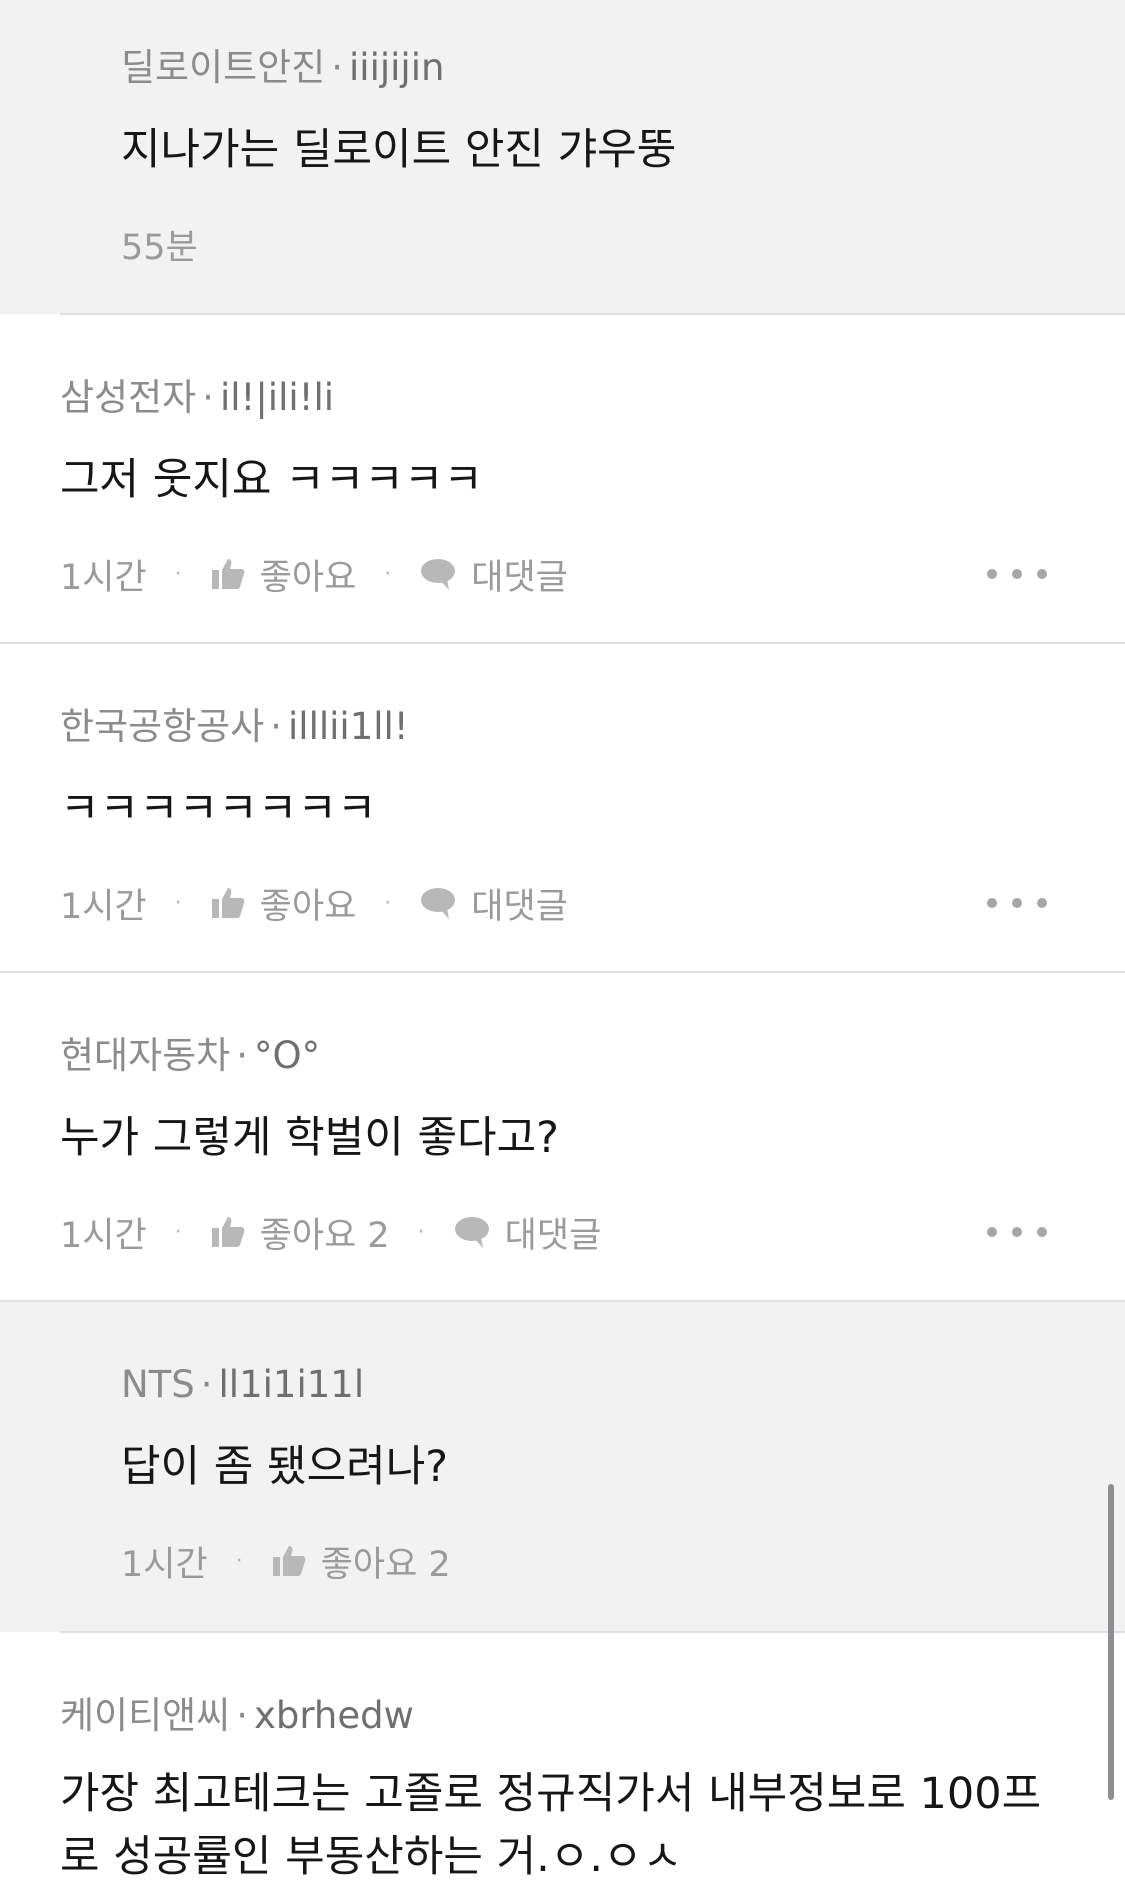 The image size is (1125, 1889). Describe the element at coordinates (145, 1055) in the screenshot. I see `company-name: 현대자동차` at that location.